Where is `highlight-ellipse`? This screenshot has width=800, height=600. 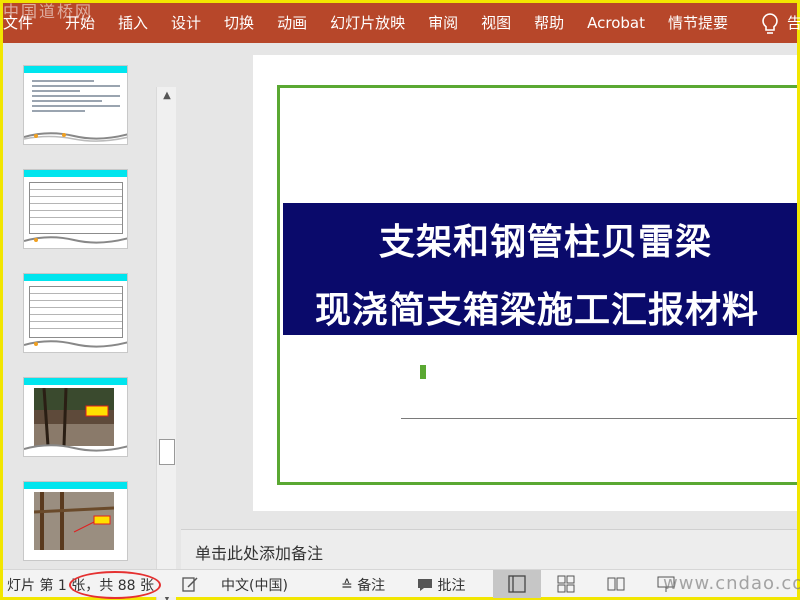 highlight-ellipse is located at coordinates (115, 585).